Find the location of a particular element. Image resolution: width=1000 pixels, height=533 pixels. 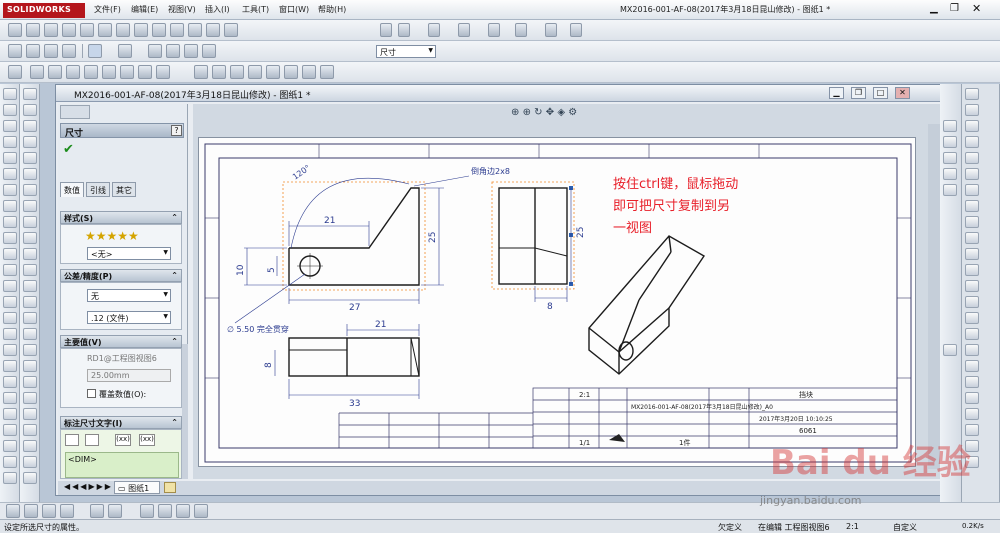

style-star-icon: ★★★★★ is located at coordinates (112, 236).